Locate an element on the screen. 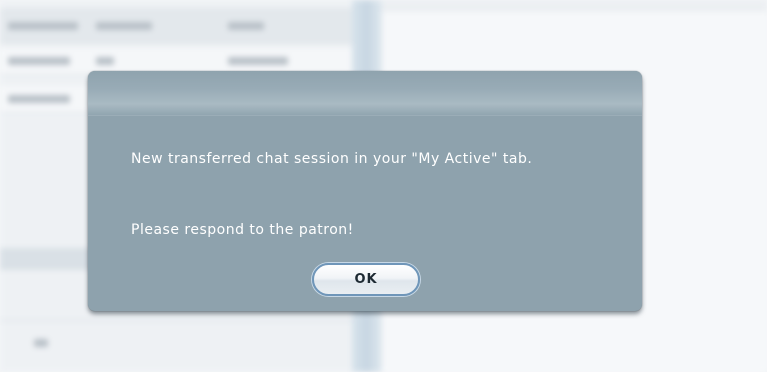 The width and height of the screenshot is (767, 372). conversation-header is located at coordinates (574, 6).